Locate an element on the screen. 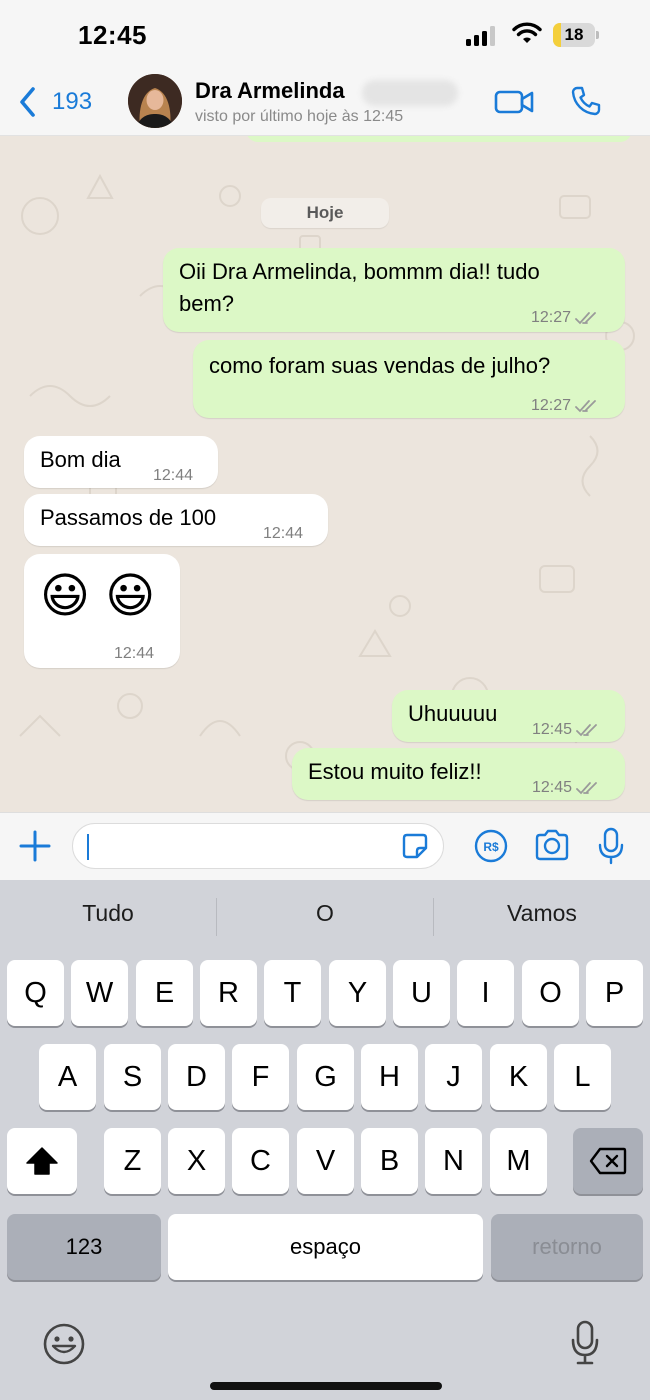  emoji-message: 😃 😃 is located at coordinates (98, 596).